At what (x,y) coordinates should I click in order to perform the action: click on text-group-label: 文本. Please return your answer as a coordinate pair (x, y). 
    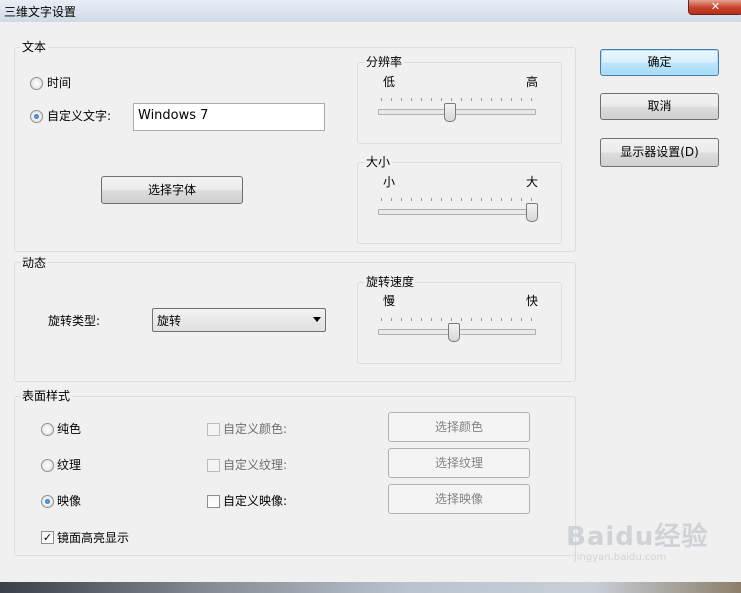
    Looking at the image, I should click on (34, 47).